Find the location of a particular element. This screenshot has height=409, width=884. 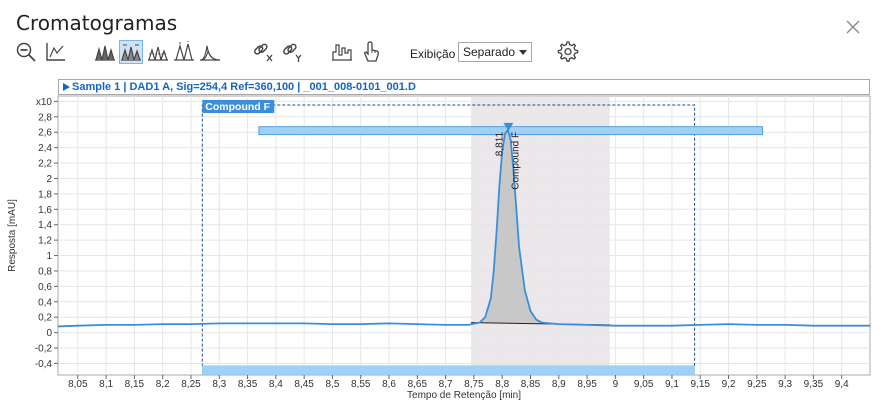

x-tick-label: 9 is located at coordinates (616, 384).